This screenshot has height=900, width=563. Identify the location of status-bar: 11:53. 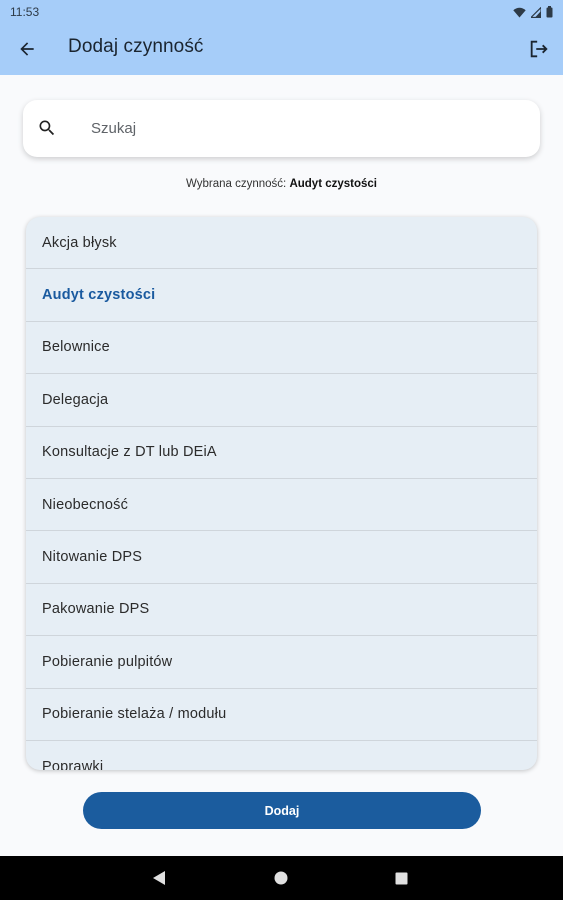
(281, 12).